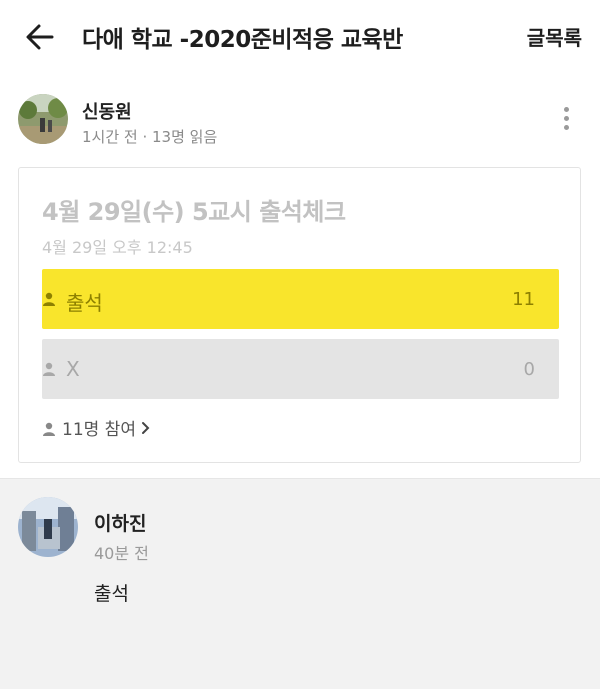  What do you see at coordinates (43, 119) in the screenshot?
I see `author-avatar` at bounding box center [43, 119].